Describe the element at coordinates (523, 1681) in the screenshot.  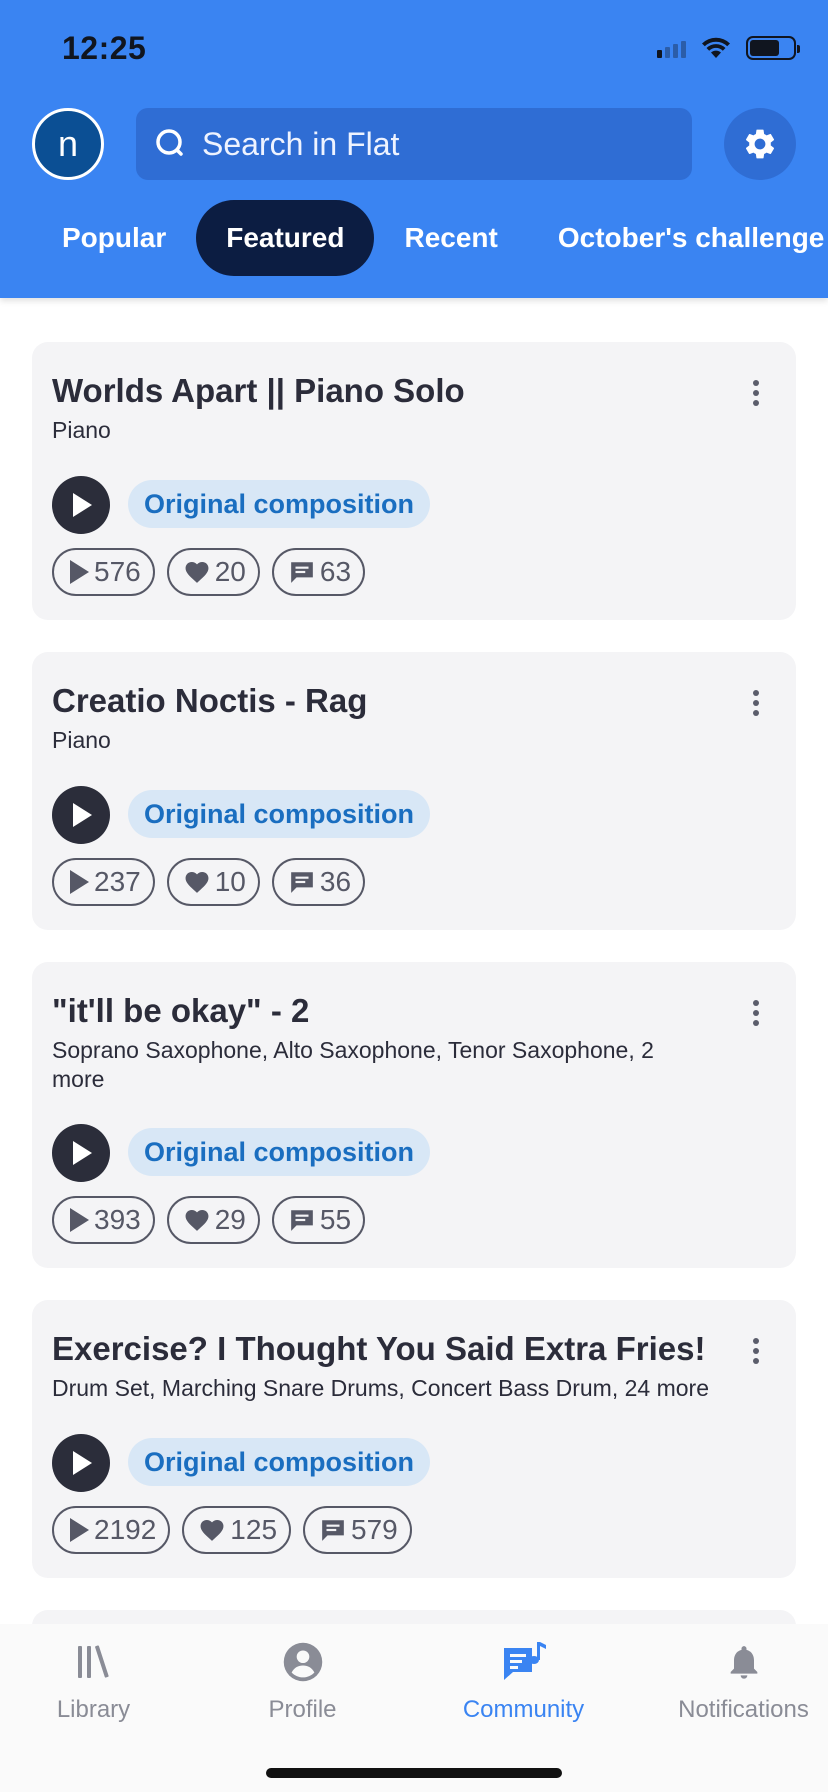
I see `nav-community: Community` at that location.